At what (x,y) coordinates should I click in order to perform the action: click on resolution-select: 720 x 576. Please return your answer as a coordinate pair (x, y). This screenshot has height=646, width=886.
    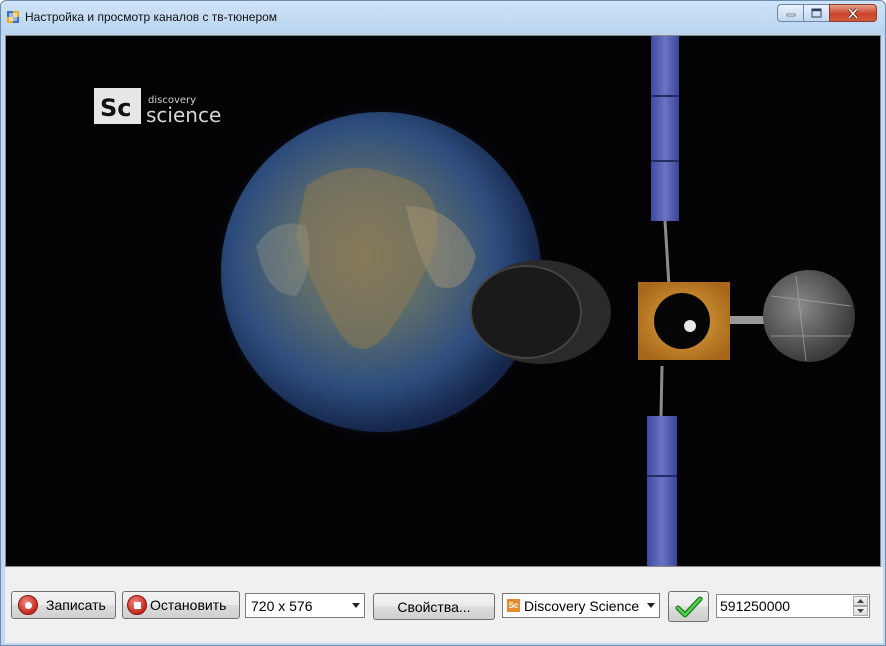
    Looking at the image, I should click on (305, 605).